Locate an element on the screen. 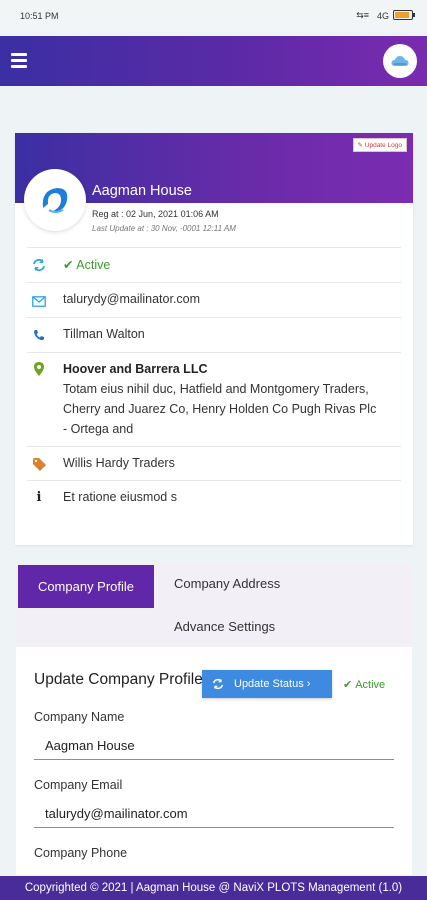 This screenshot has width=427, height=900. email-row: talurydy@mailinator.com is located at coordinates (214, 299).